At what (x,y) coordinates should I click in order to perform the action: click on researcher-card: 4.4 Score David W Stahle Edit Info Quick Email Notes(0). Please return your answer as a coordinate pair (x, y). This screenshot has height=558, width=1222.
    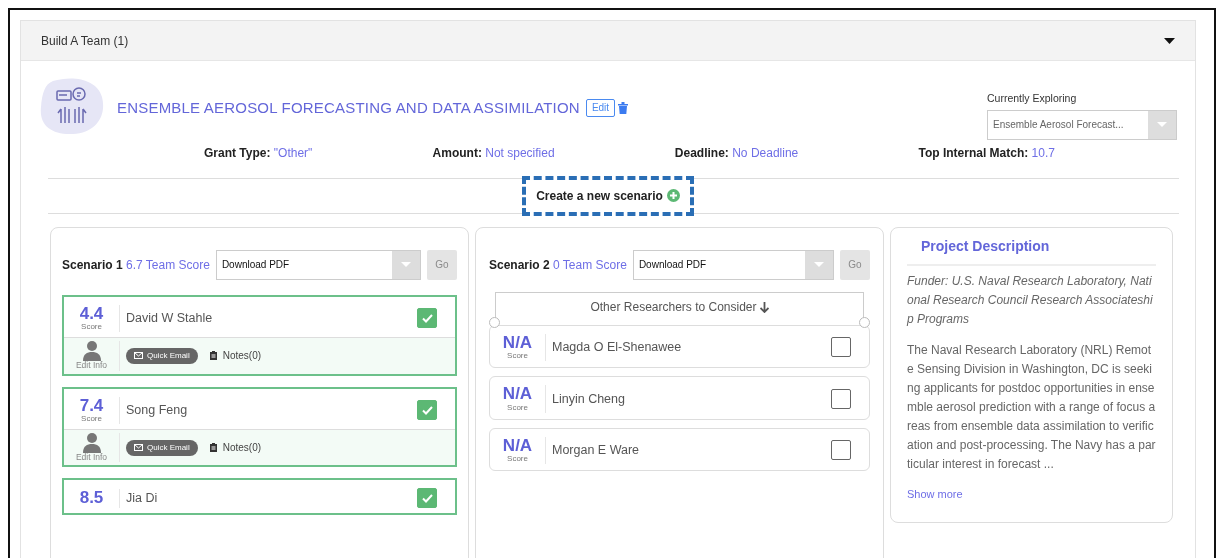
    Looking at the image, I should click on (259, 335).